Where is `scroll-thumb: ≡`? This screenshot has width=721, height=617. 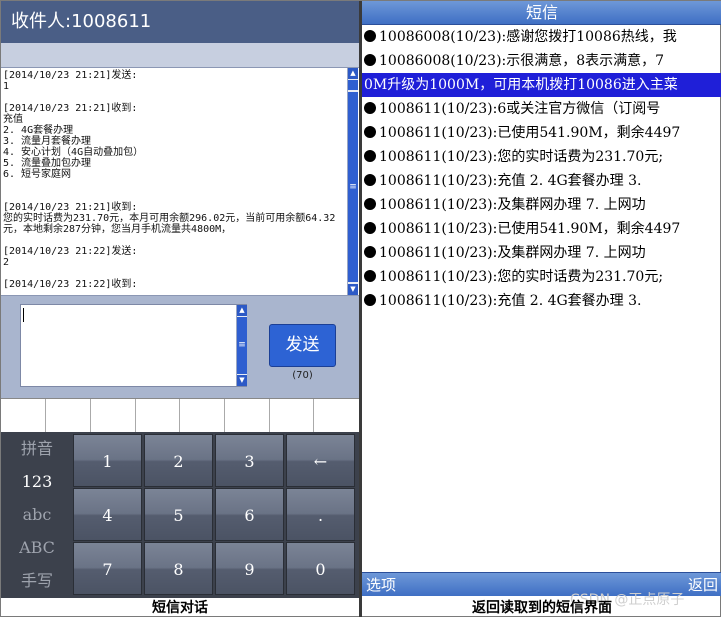
scroll-thumb: ≡ is located at coordinates (353, 187).